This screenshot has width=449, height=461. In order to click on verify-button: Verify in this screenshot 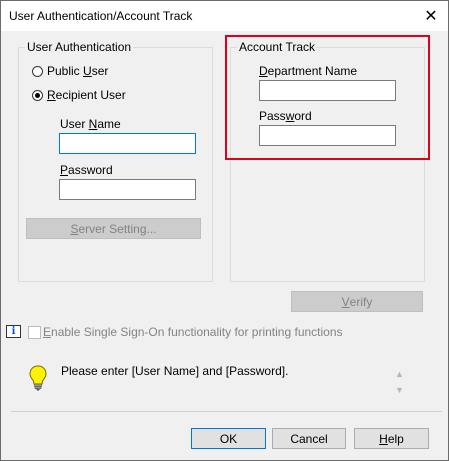, I will do `click(357, 301)`.